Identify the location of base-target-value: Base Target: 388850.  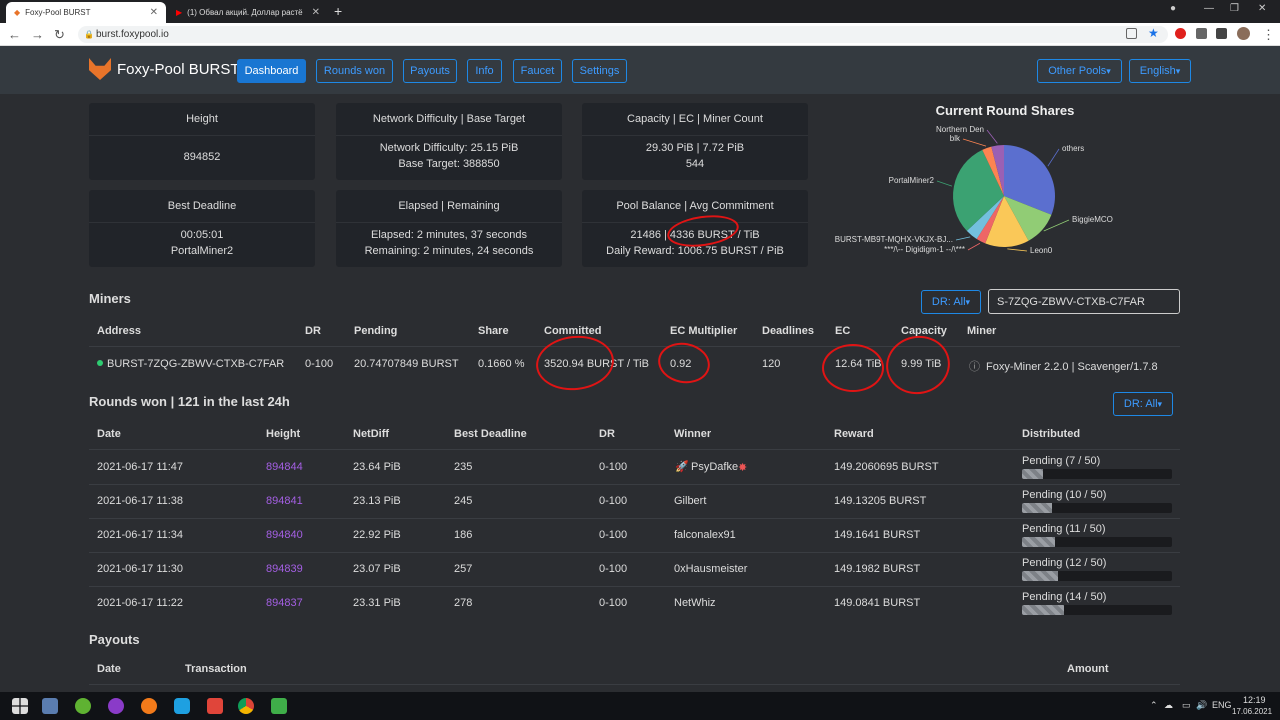
(449, 164).